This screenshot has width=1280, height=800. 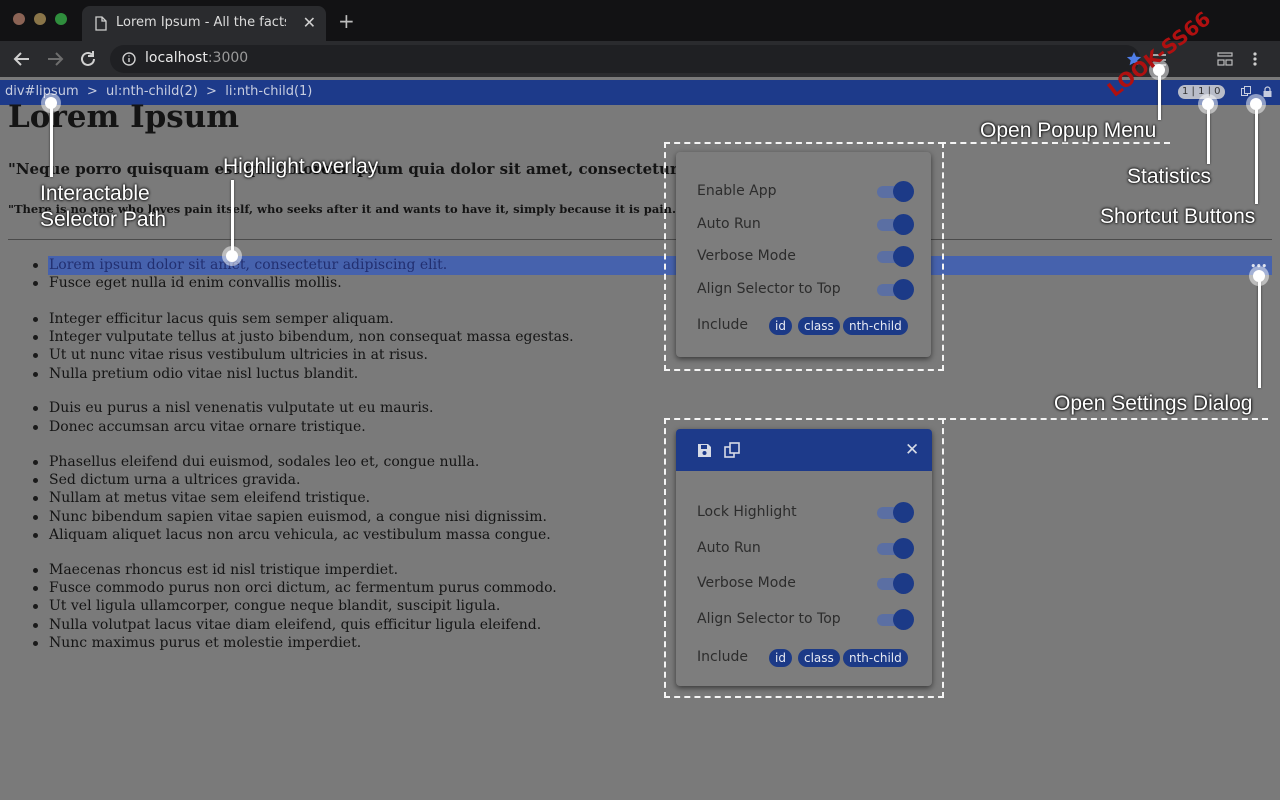 I want to click on divider, so click(x=640, y=239).